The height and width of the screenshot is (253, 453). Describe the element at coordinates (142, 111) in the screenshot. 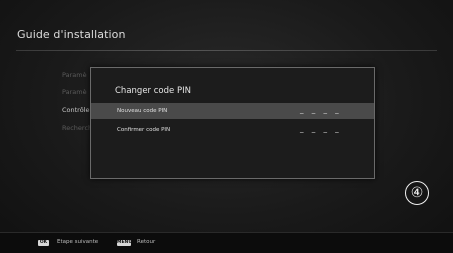

I see `new-pin-label: Nouveau code PIN` at that location.